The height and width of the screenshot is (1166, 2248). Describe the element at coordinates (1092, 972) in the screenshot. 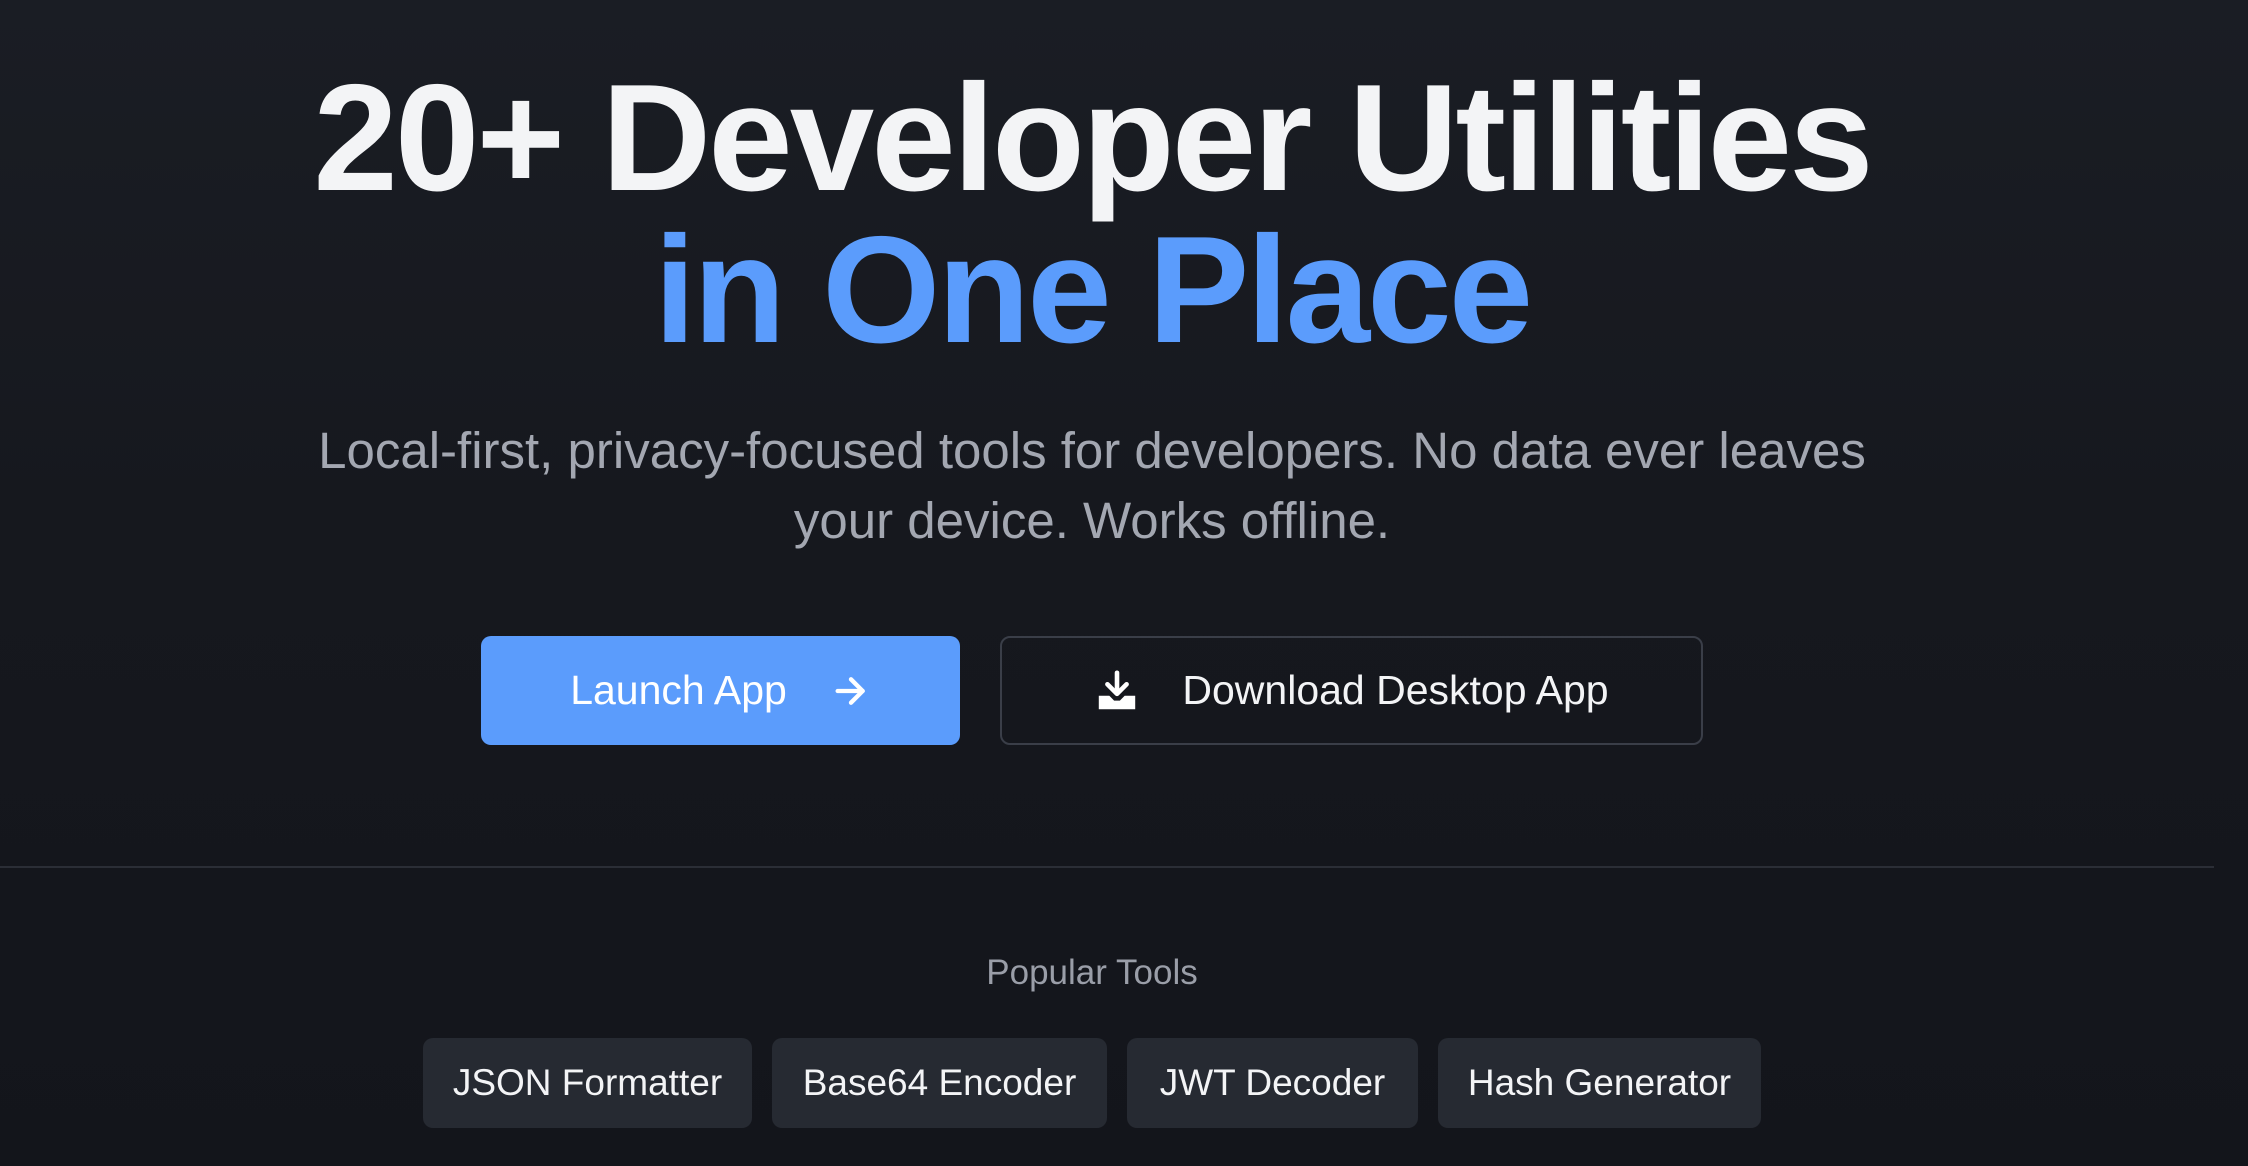

I see `popular-tools-heading: Popular Tools` at that location.